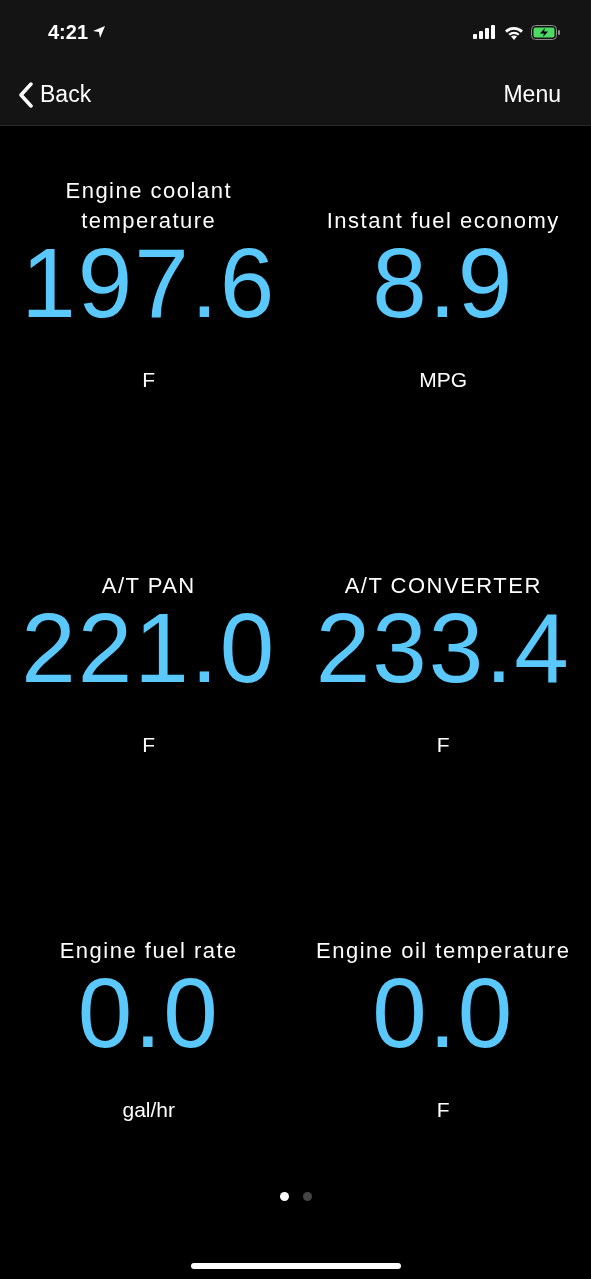  Describe the element at coordinates (148, 951) in the screenshot. I see `gauge-title: Engine fuel rate` at that location.